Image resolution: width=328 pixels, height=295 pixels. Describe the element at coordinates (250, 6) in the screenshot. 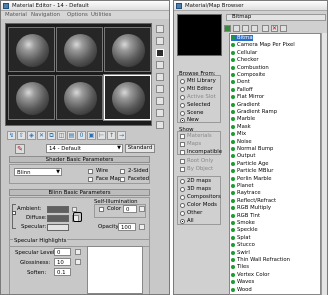

I see `browser-titlebar: Material/Map Browser` at that location.